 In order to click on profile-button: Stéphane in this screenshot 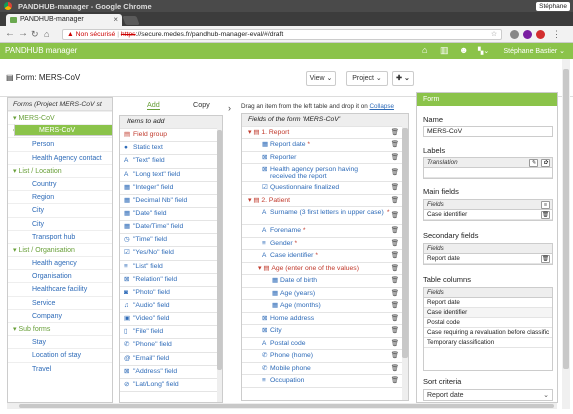, I will do `click(553, 6)`.